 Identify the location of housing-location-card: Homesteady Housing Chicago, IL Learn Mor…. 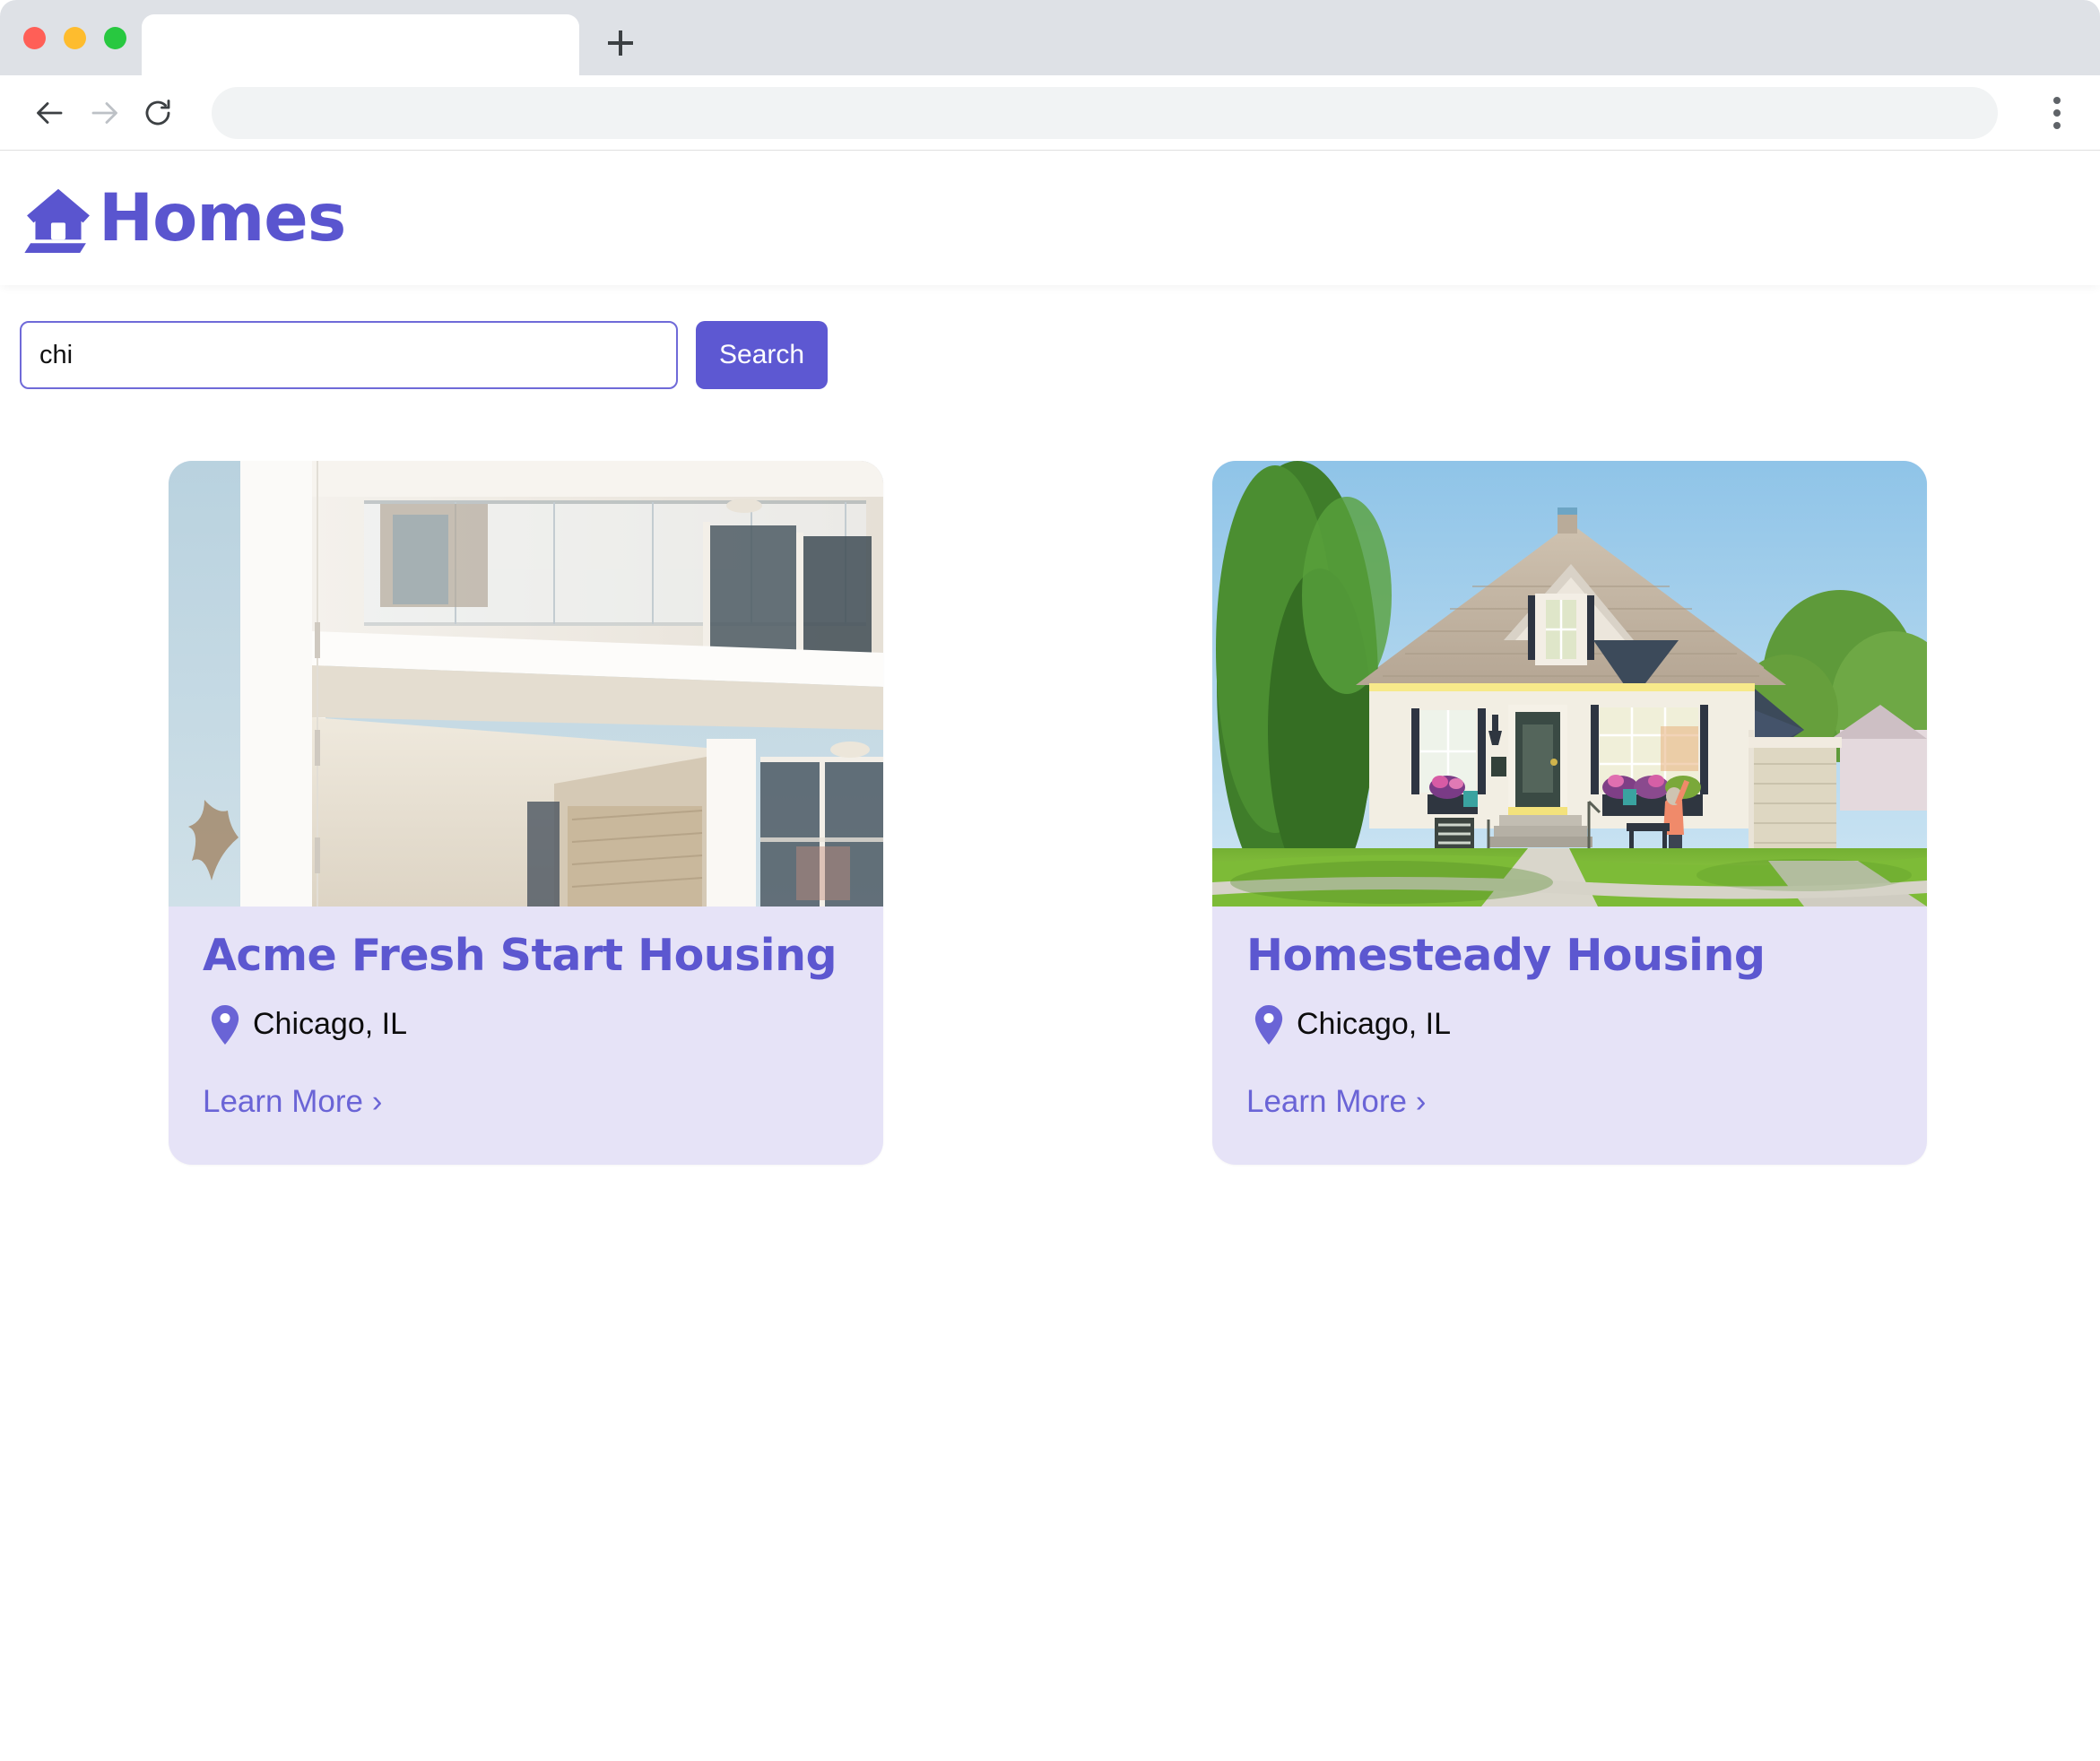
(1569, 813).